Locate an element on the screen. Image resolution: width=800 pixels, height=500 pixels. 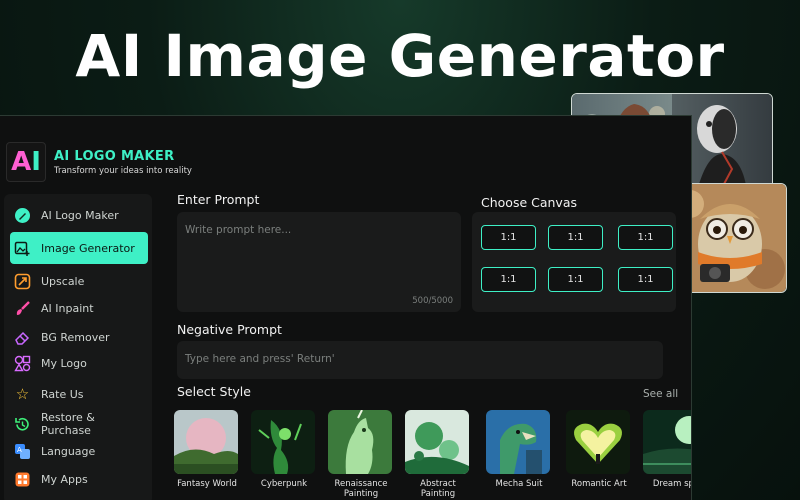
app-title: AI LOGO MAKER is located at coordinates (114, 156).